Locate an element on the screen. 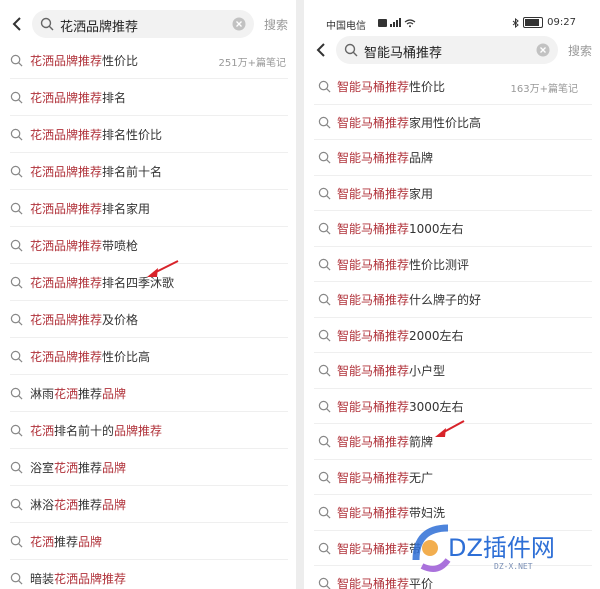  suggestion-suffix: 箭牌 is located at coordinates (421, 442).